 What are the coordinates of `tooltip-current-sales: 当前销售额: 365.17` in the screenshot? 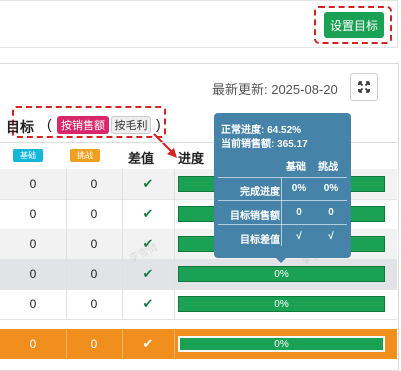 It's located at (264, 144).